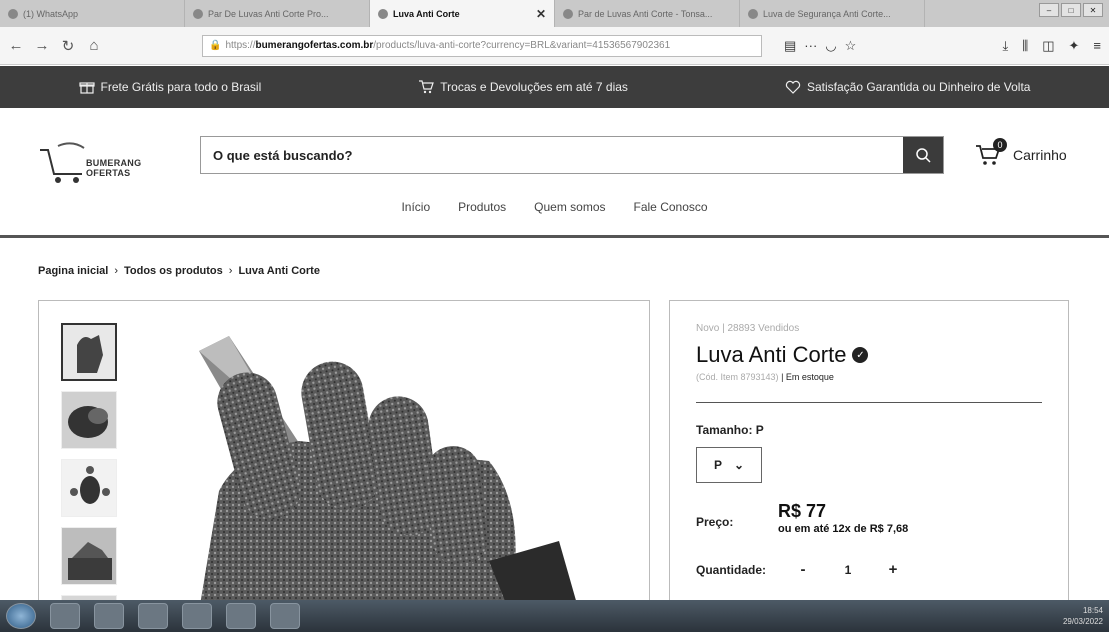 This screenshot has height=632, width=1109. I want to click on product-title: Luva Anti Corte, so click(771, 354).